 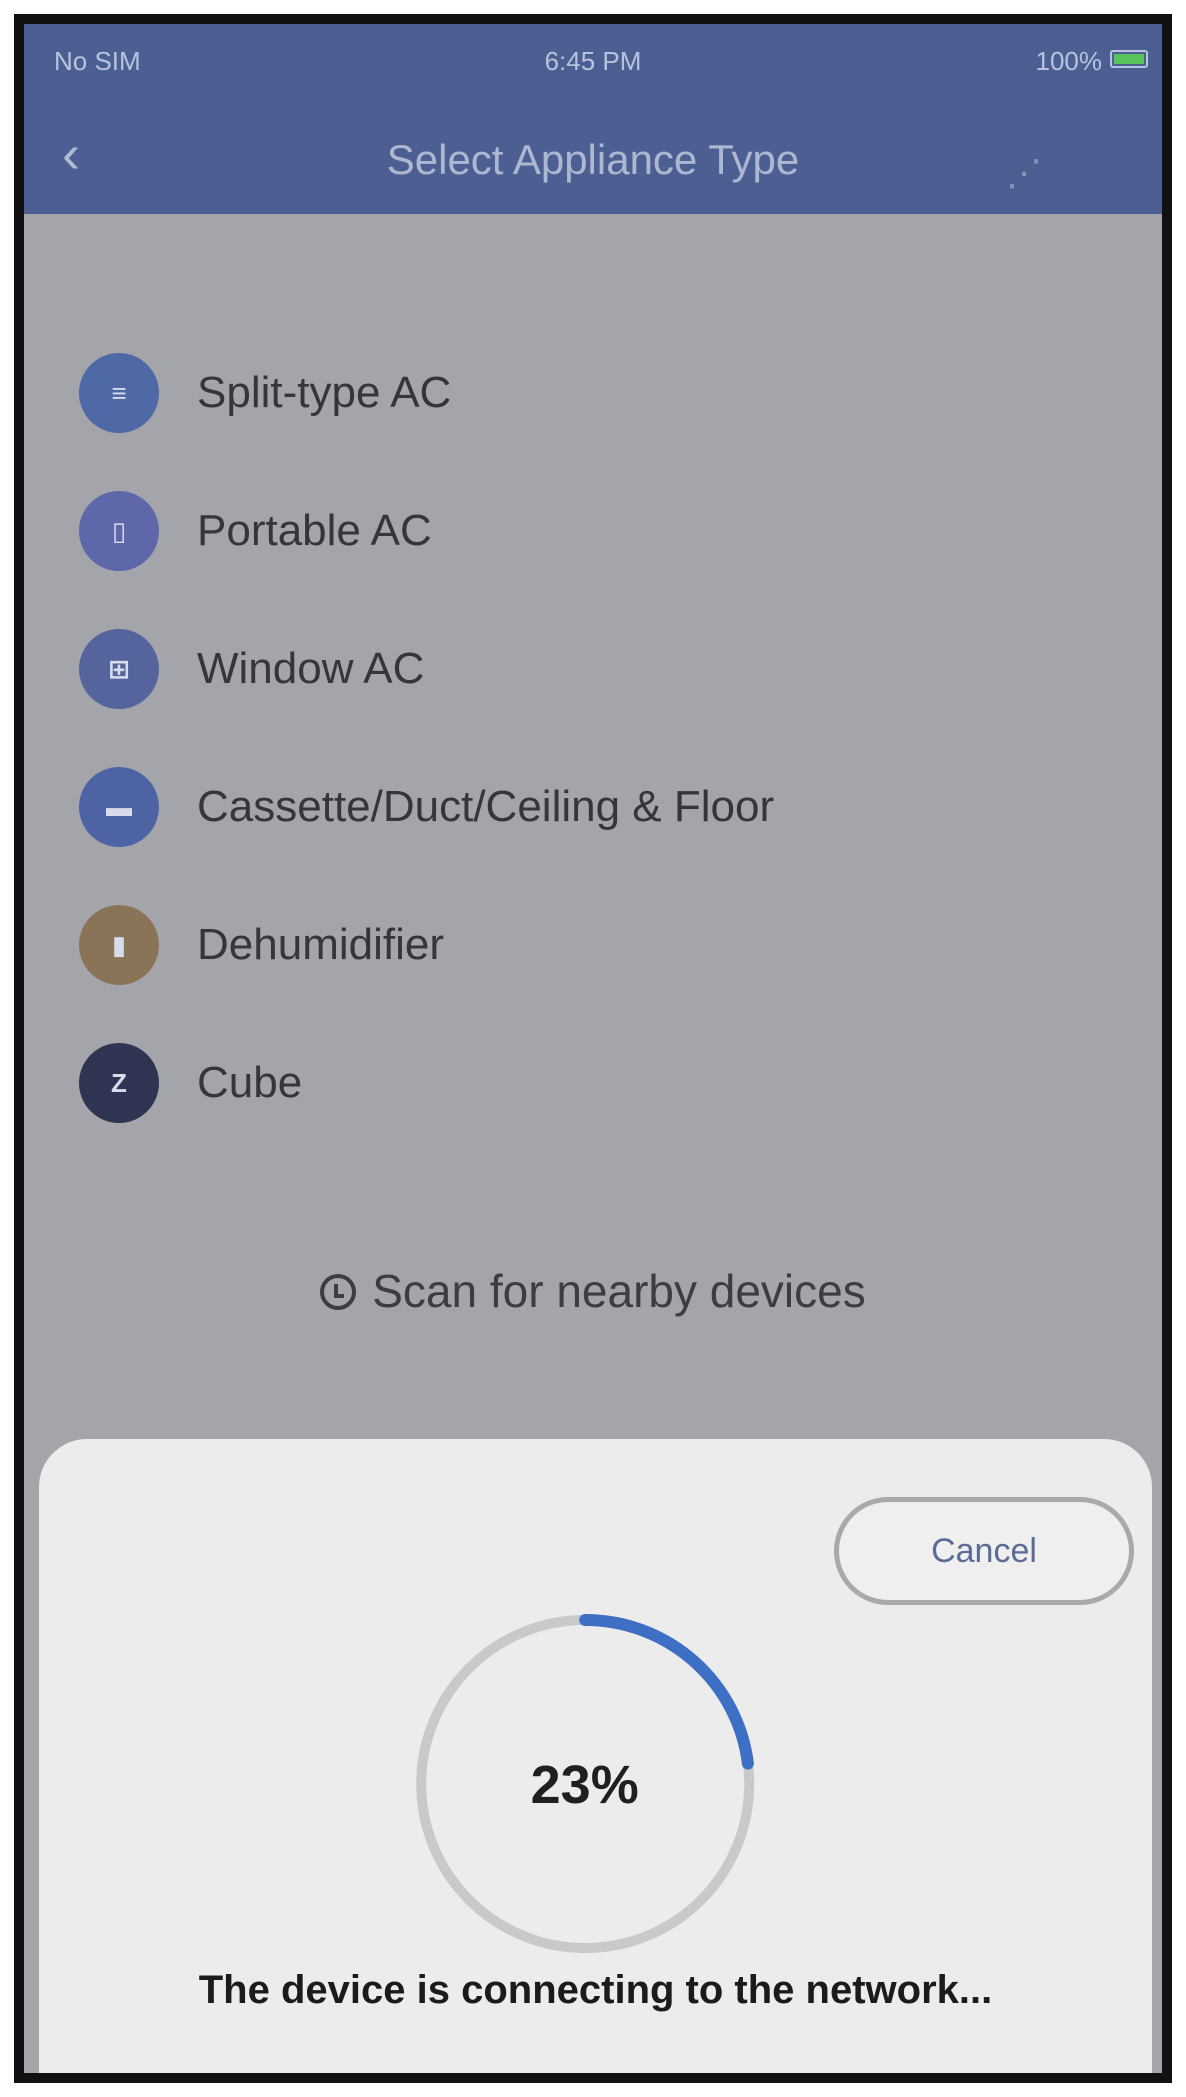 What do you see at coordinates (311, 668) in the screenshot?
I see `list-item-label: Window AC` at bounding box center [311, 668].